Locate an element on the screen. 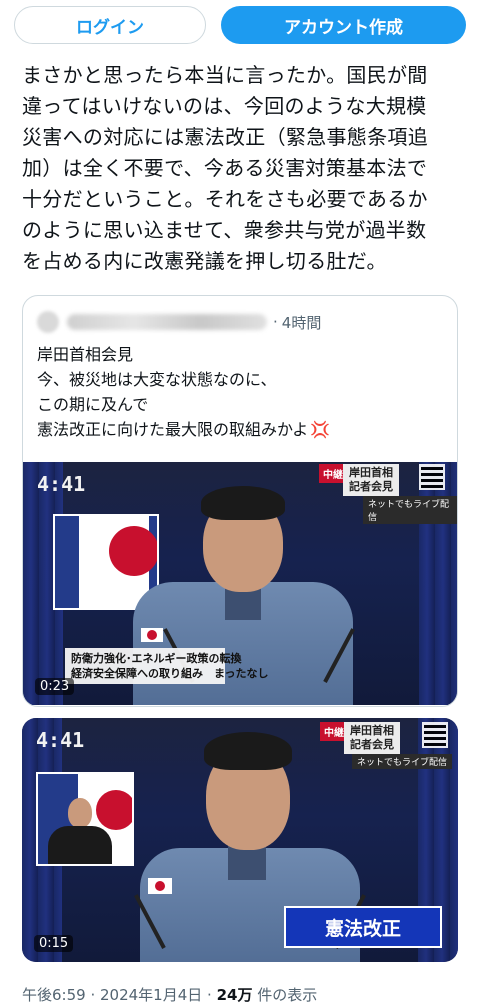 This screenshot has height=1006, width=480. constitution-revision-label: 憲法改正 is located at coordinates (363, 927).